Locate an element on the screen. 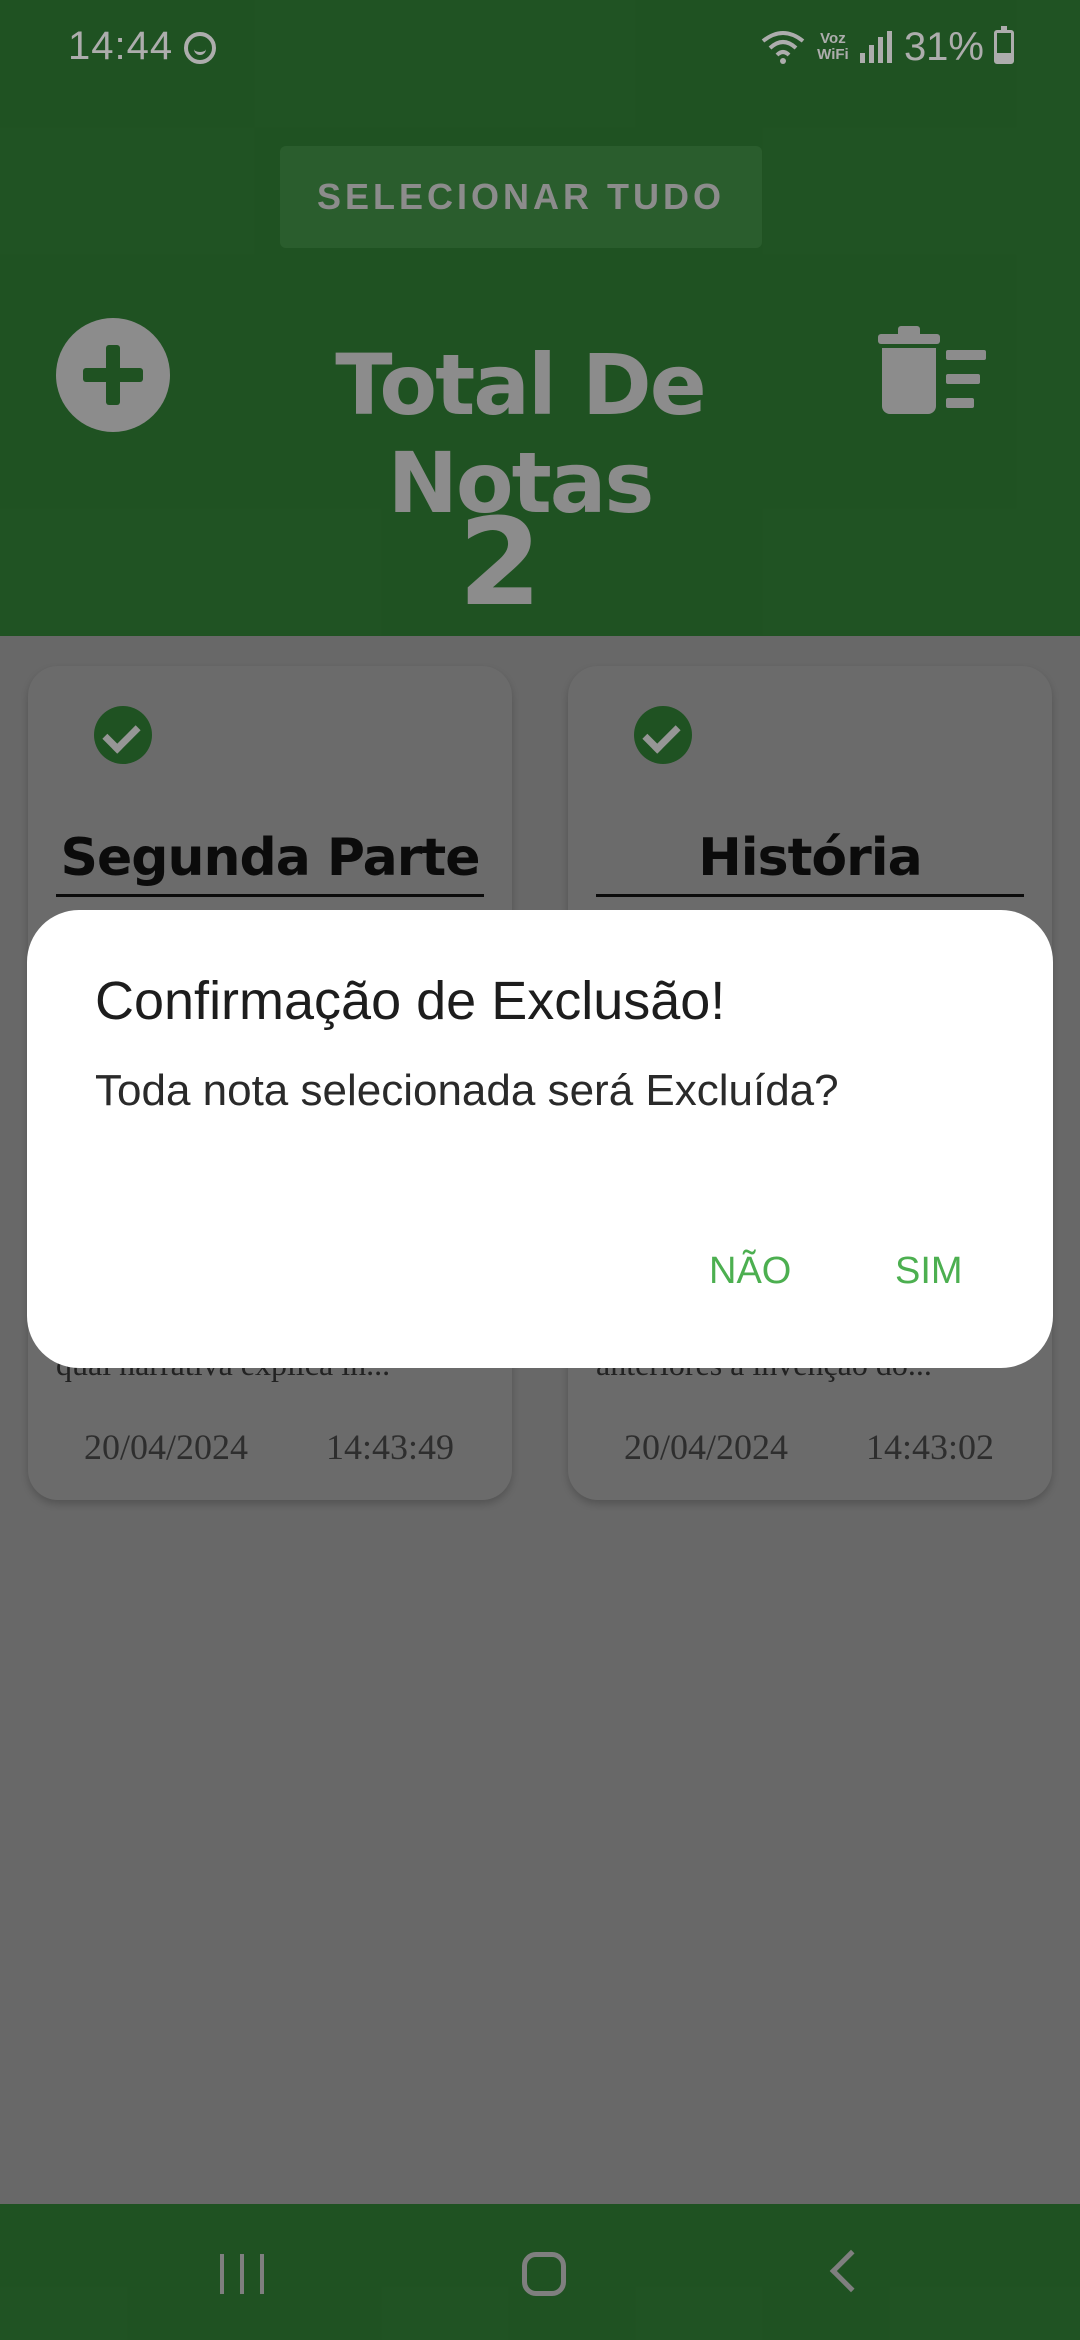 This screenshot has width=1080, height=2340. dialog-message: Toda nota selecionada será Excluída? is located at coordinates (467, 1090).